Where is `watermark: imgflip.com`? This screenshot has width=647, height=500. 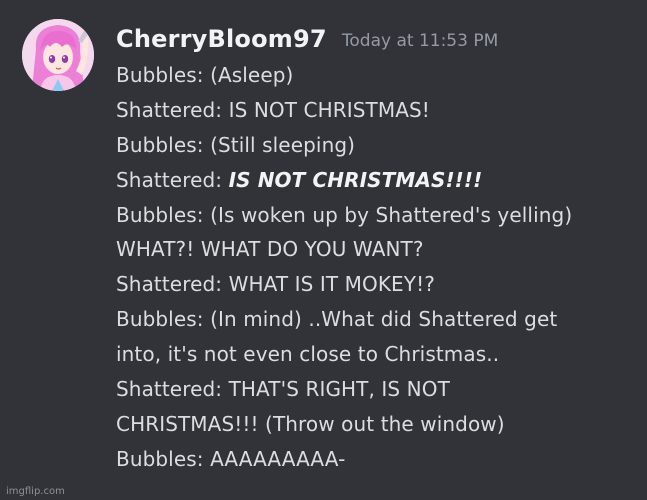 watermark: imgflip.com is located at coordinates (35, 491).